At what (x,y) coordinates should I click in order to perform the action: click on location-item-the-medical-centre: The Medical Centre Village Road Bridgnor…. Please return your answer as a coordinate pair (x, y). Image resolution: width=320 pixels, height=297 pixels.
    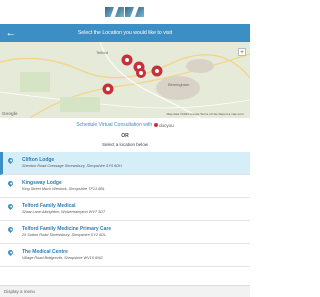
    Looking at the image, I should click on (125, 255).